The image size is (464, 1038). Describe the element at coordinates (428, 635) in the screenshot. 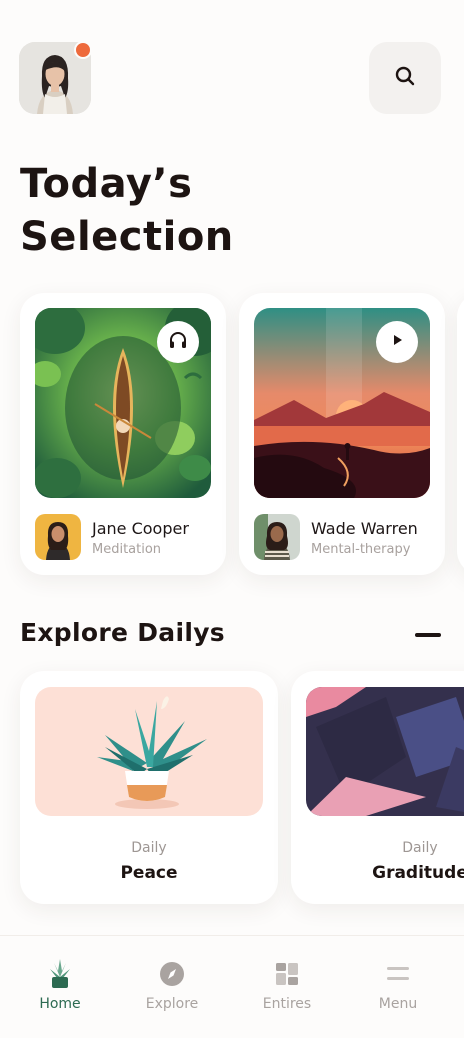

I see `collapse-icon` at that location.